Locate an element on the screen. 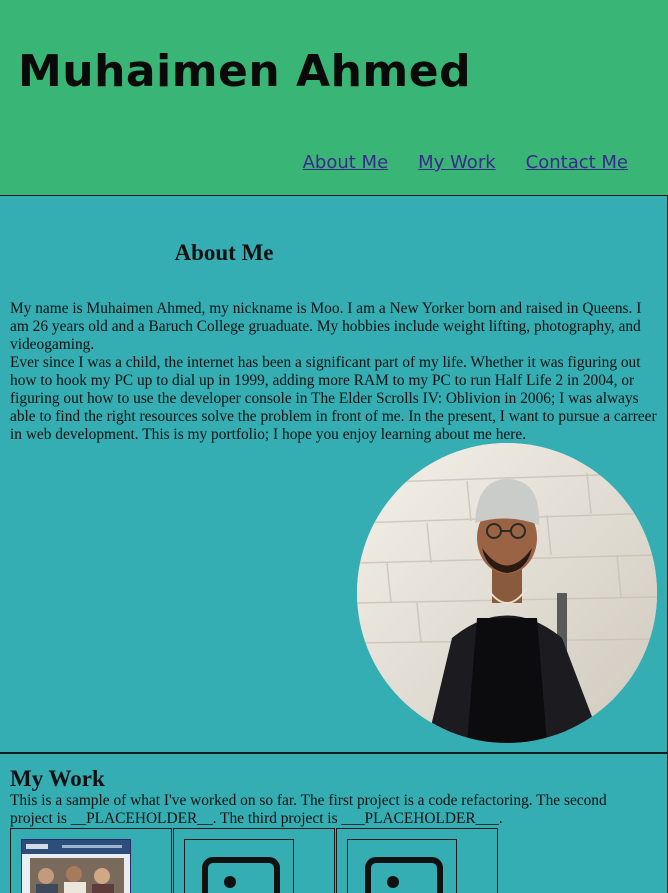 Image resolution: width=668 pixels, height=893 pixels. project-screenshot is located at coordinates (76, 866).